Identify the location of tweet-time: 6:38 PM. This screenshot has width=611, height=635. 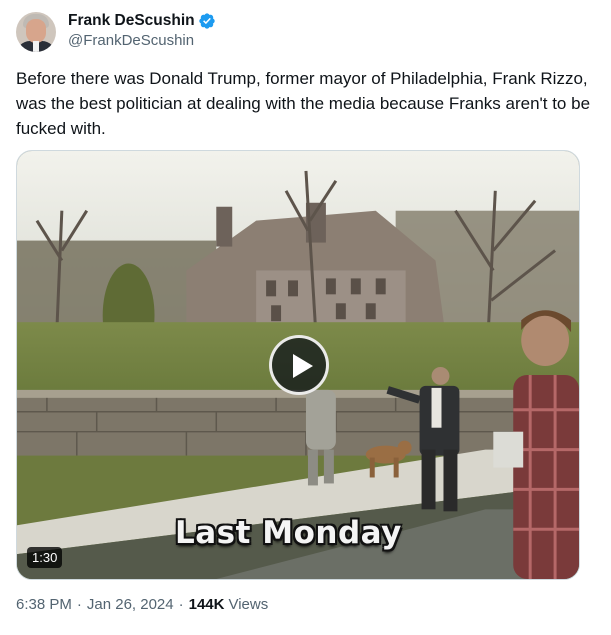
(44, 604).